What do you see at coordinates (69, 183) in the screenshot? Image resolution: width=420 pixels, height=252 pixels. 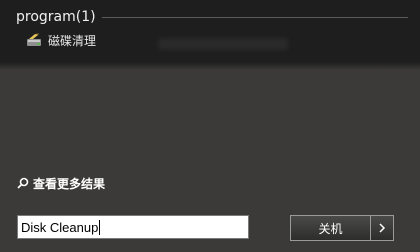 I see `see-more-label: 查看更多结果` at bounding box center [69, 183].